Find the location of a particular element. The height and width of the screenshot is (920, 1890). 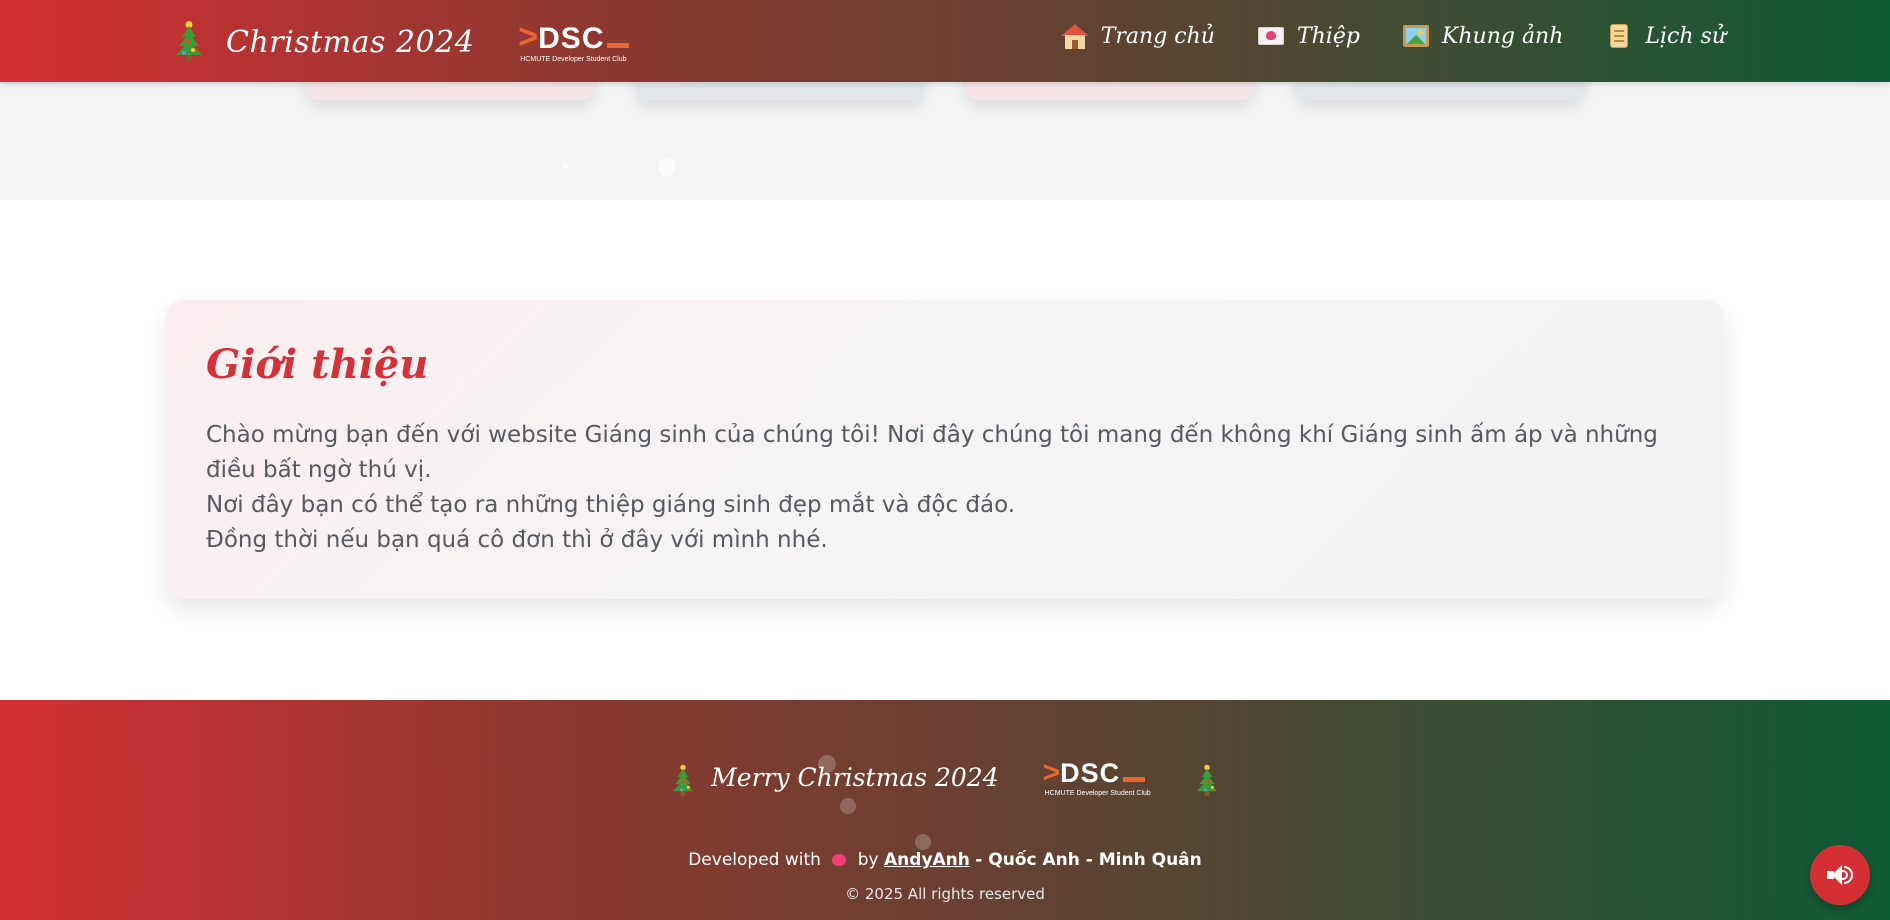

credit-prefix: Developed with is located at coordinates (754, 860).